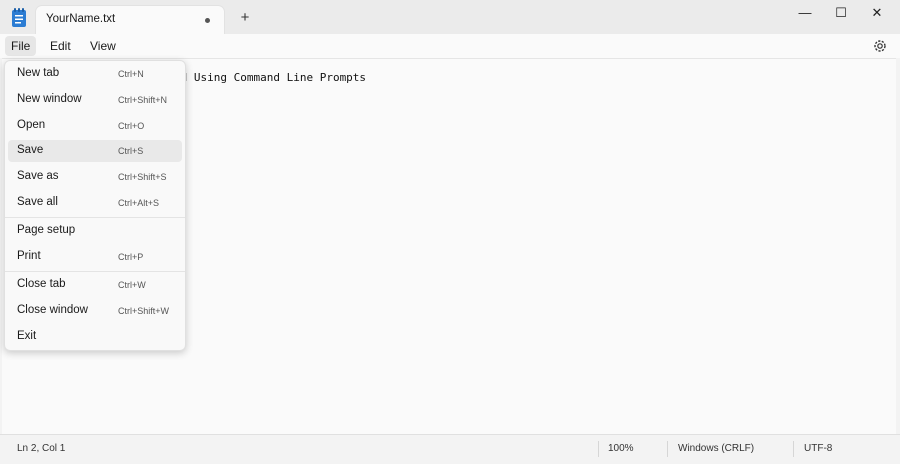  What do you see at coordinates (131, 151) in the screenshot?
I see `menu-item-shortcut: Ctrl+S` at bounding box center [131, 151].